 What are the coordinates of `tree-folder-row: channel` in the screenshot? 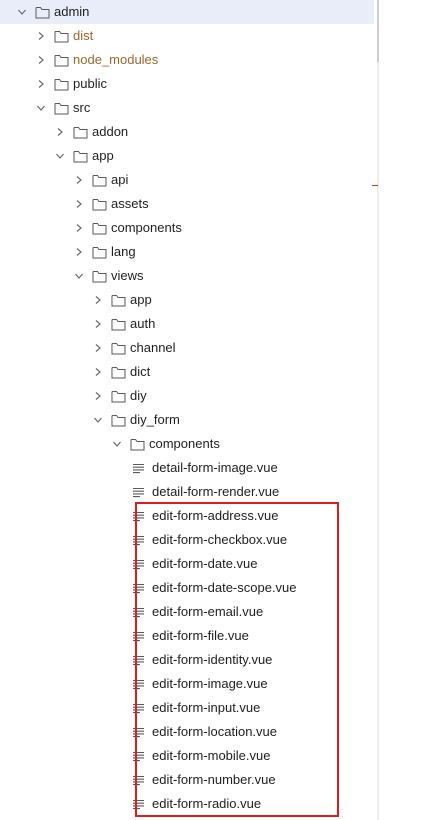 It's located at (187, 348).